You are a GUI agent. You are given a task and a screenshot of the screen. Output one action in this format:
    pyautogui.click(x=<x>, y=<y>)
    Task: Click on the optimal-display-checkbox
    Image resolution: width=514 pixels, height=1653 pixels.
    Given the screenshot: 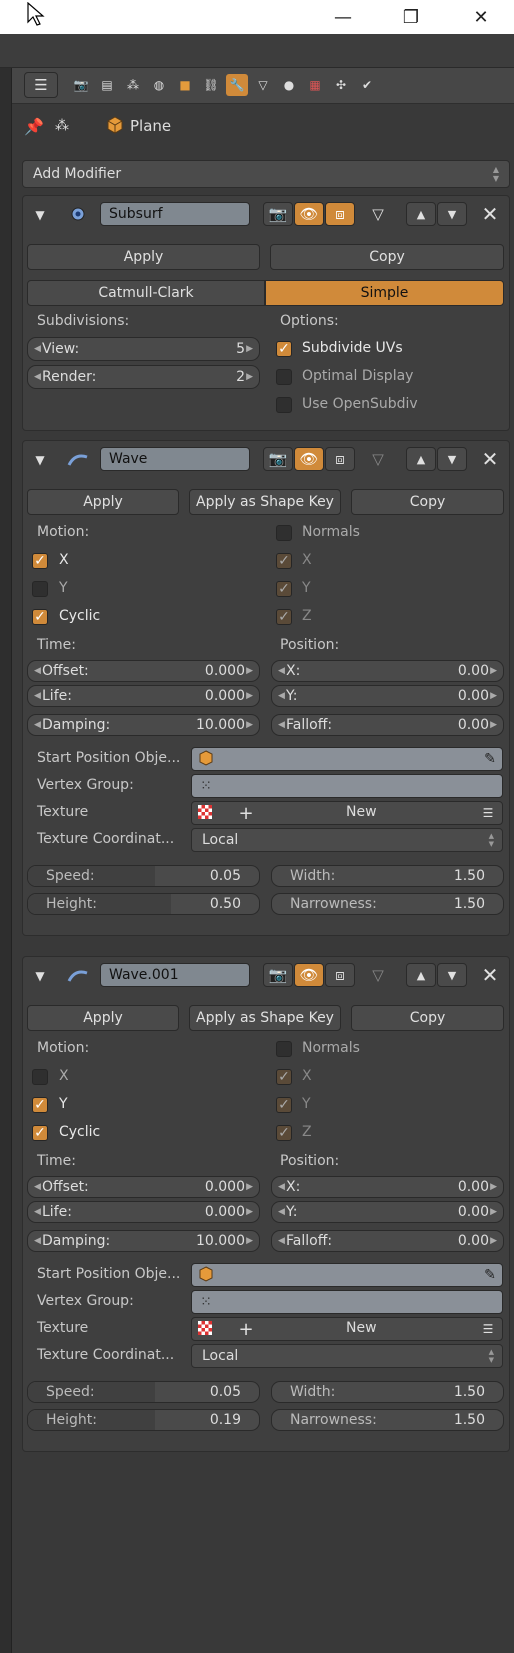 What is the action you would take?
    pyautogui.click(x=284, y=377)
    